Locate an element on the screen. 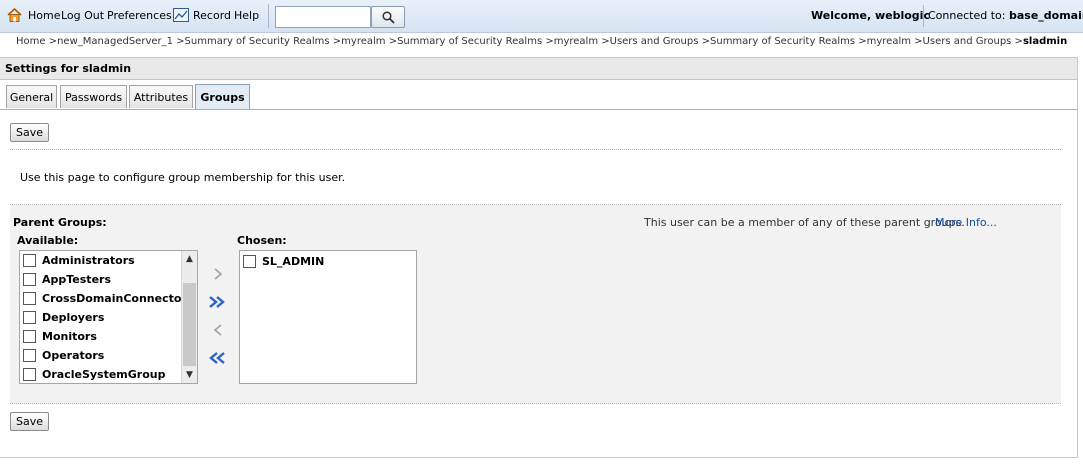  list-item: AppTesters is located at coordinates (67, 279).